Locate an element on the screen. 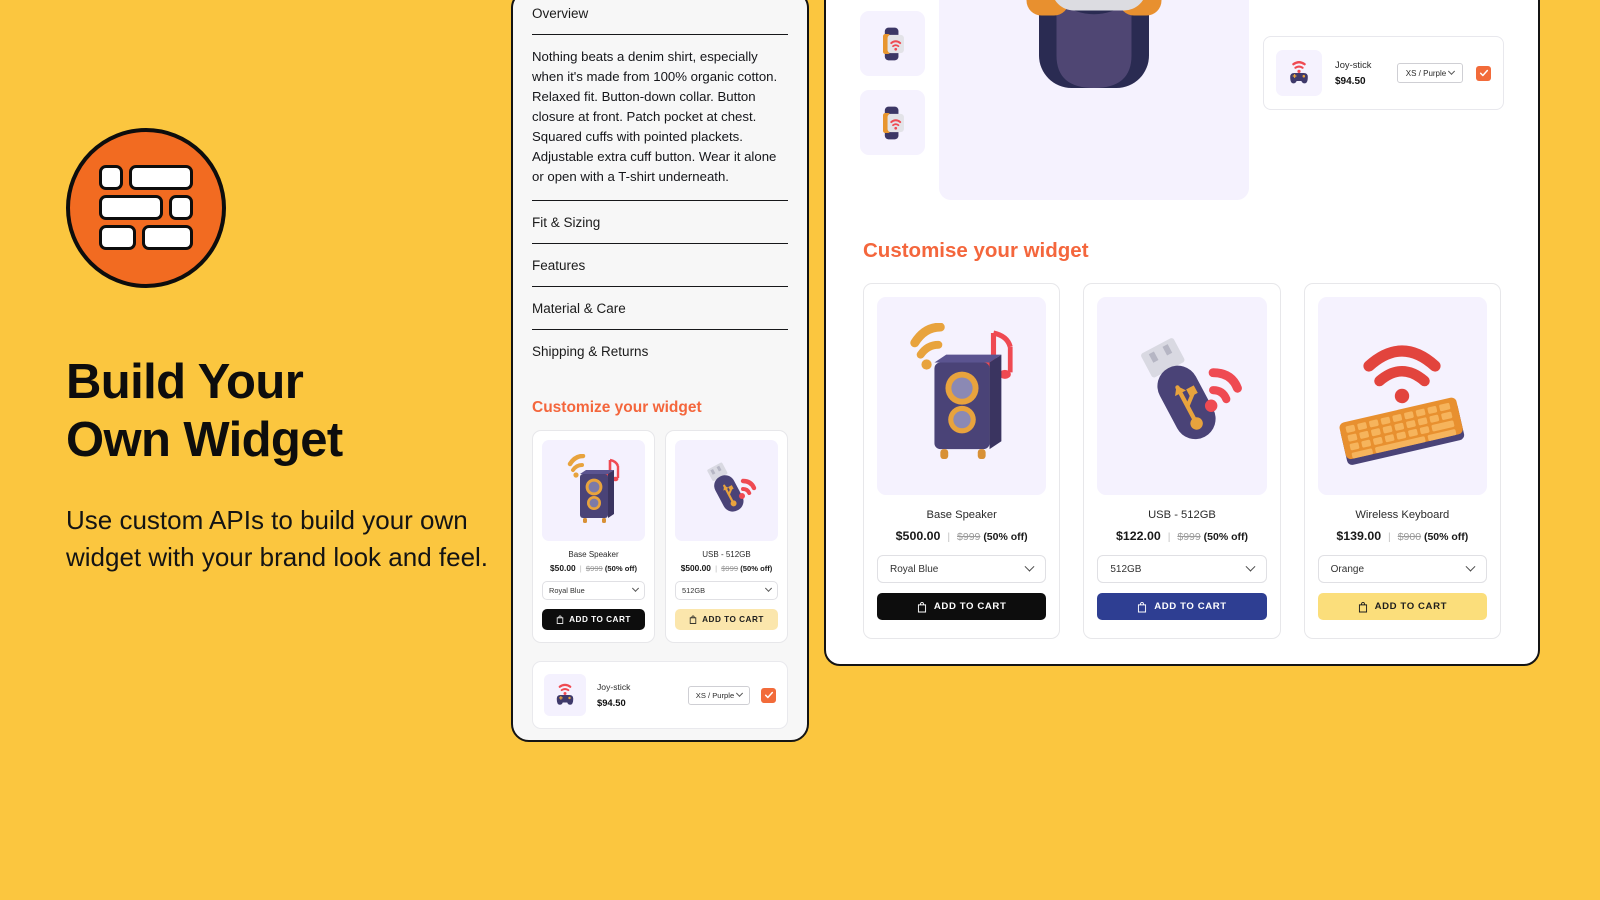  brand-logo is located at coordinates (146, 208).